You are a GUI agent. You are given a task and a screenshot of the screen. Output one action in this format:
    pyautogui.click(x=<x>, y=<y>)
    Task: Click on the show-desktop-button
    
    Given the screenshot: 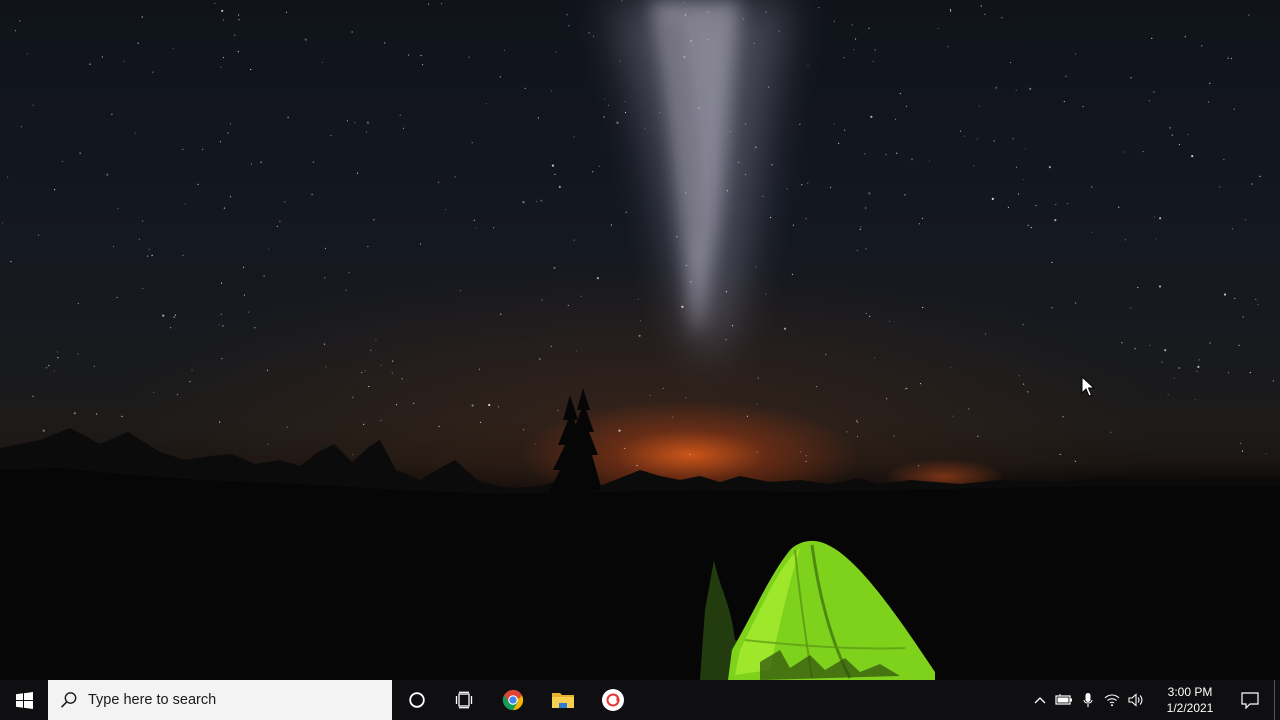 What is the action you would take?
    pyautogui.click(x=1277, y=700)
    